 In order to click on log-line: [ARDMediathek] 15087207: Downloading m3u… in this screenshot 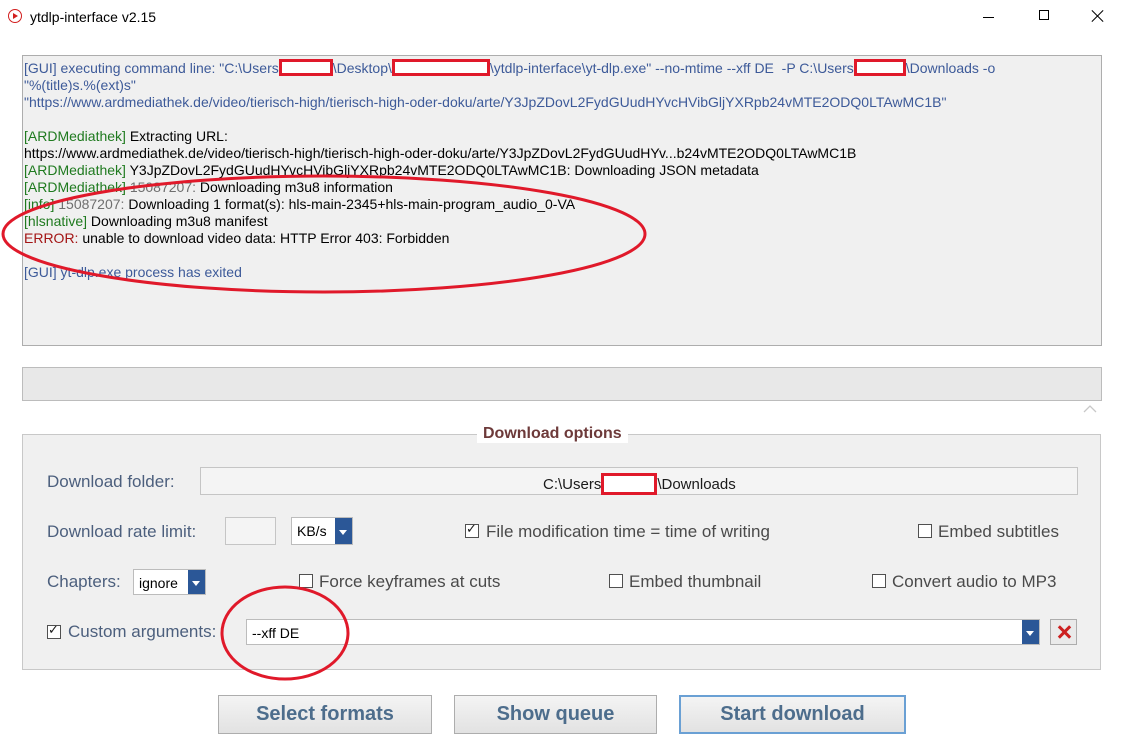, I will do `click(562, 187)`.